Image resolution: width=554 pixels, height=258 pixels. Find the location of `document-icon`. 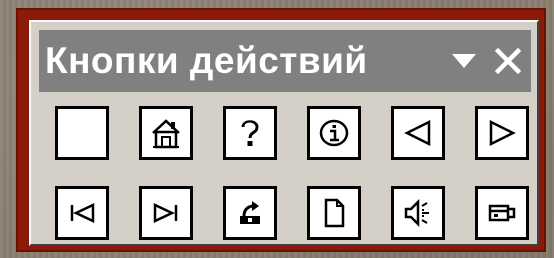

document-icon is located at coordinates (334, 213).